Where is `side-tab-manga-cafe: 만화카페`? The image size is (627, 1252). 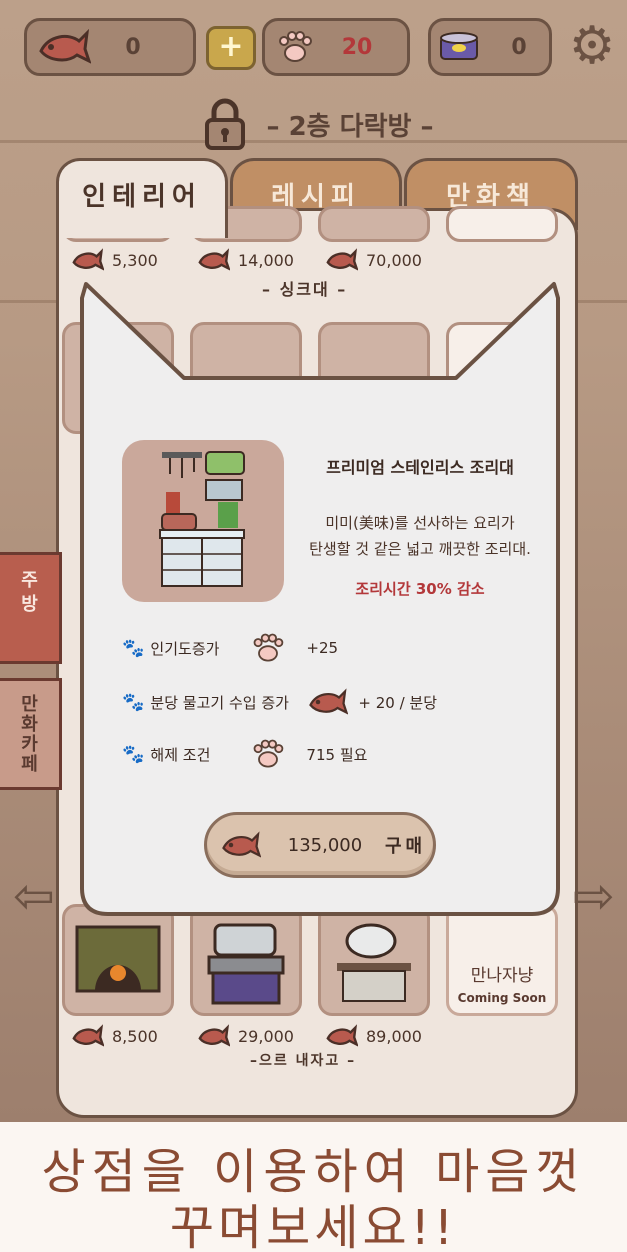
side-tab-manga-cafe: 만화카페 is located at coordinates (31, 734).